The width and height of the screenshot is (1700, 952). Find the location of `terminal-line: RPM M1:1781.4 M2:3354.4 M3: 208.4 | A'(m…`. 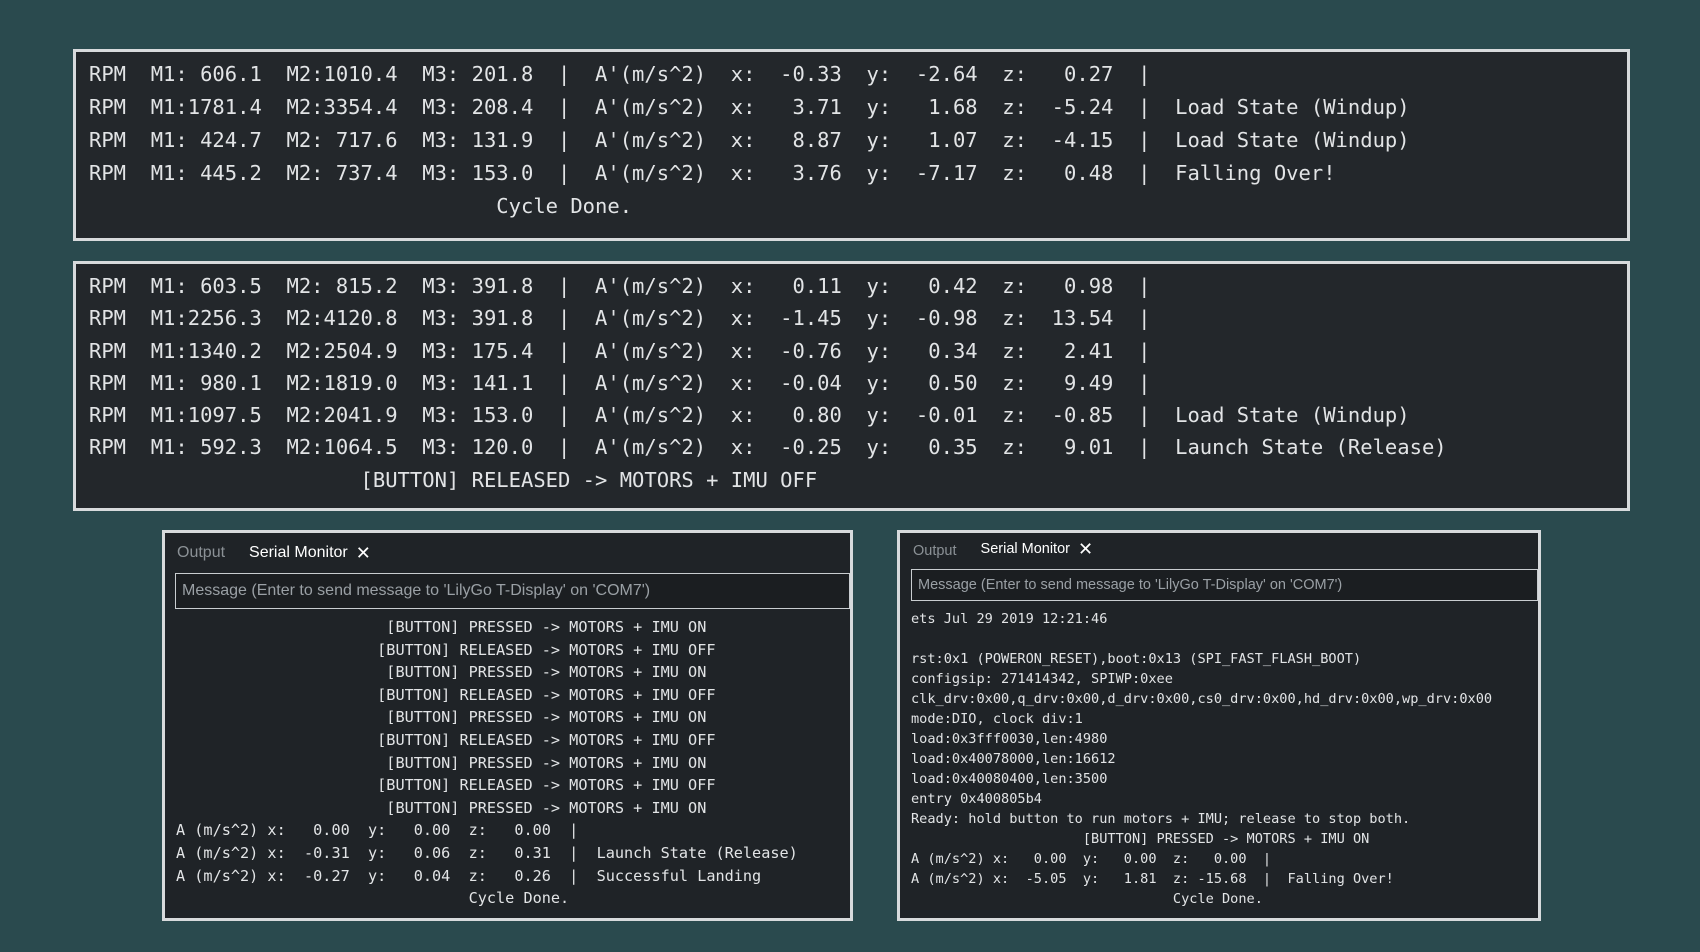

terminal-line: RPM M1:1781.4 M2:3354.4 M3: 208.4 | A'(m… is located at coordinates (749, 107).